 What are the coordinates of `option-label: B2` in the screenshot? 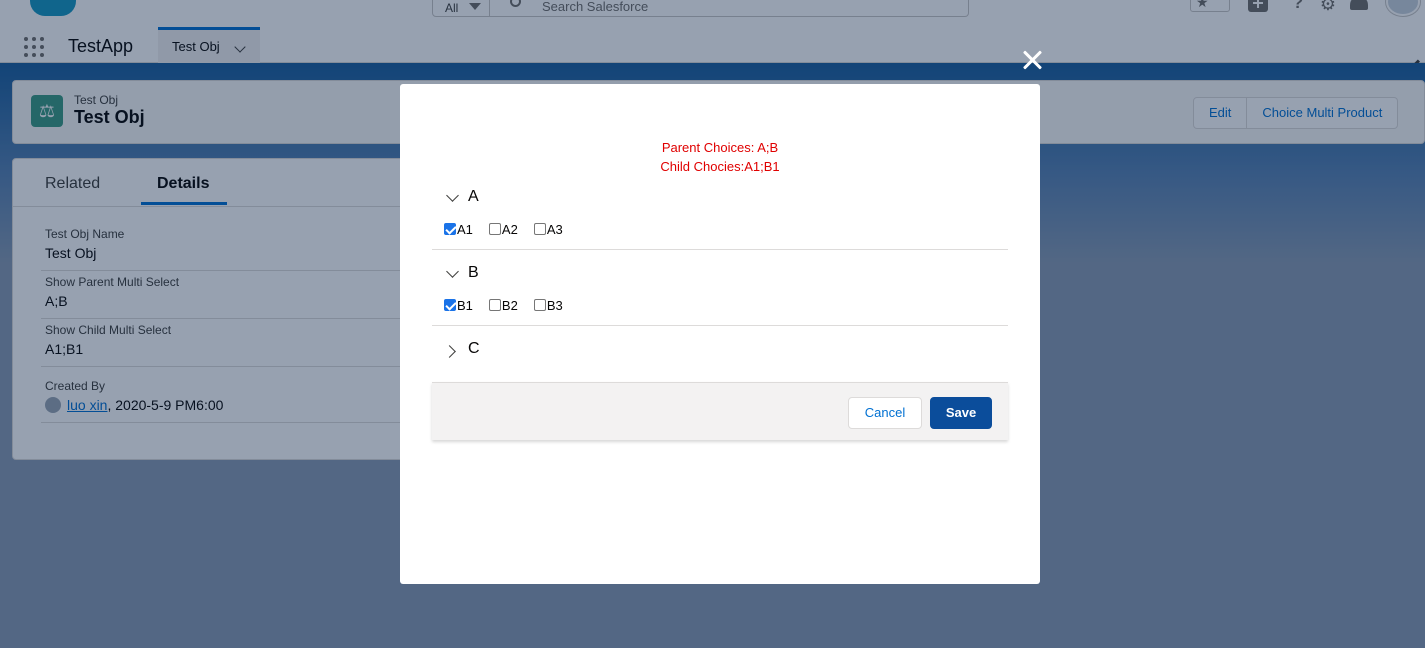 It's located at (509, 305).